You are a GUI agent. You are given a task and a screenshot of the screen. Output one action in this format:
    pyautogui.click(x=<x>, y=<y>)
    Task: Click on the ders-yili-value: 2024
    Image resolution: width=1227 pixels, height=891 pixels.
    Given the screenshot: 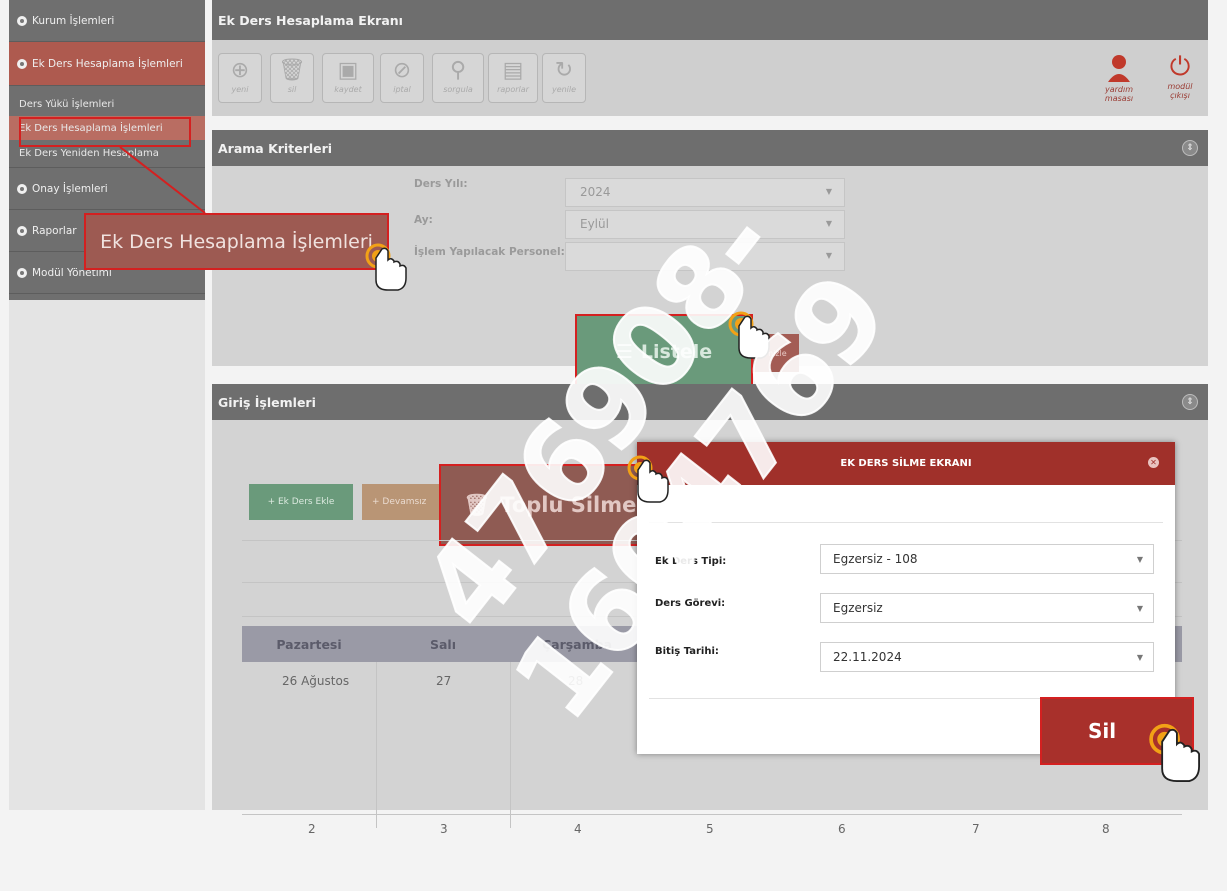 What is the action you would take?
    pyautogui.click(x=595, y=192)
    